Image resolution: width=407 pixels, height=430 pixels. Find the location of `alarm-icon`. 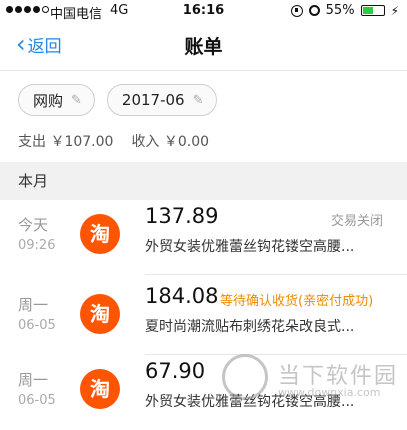

alarm-icon is located at coordinates (314, 10).